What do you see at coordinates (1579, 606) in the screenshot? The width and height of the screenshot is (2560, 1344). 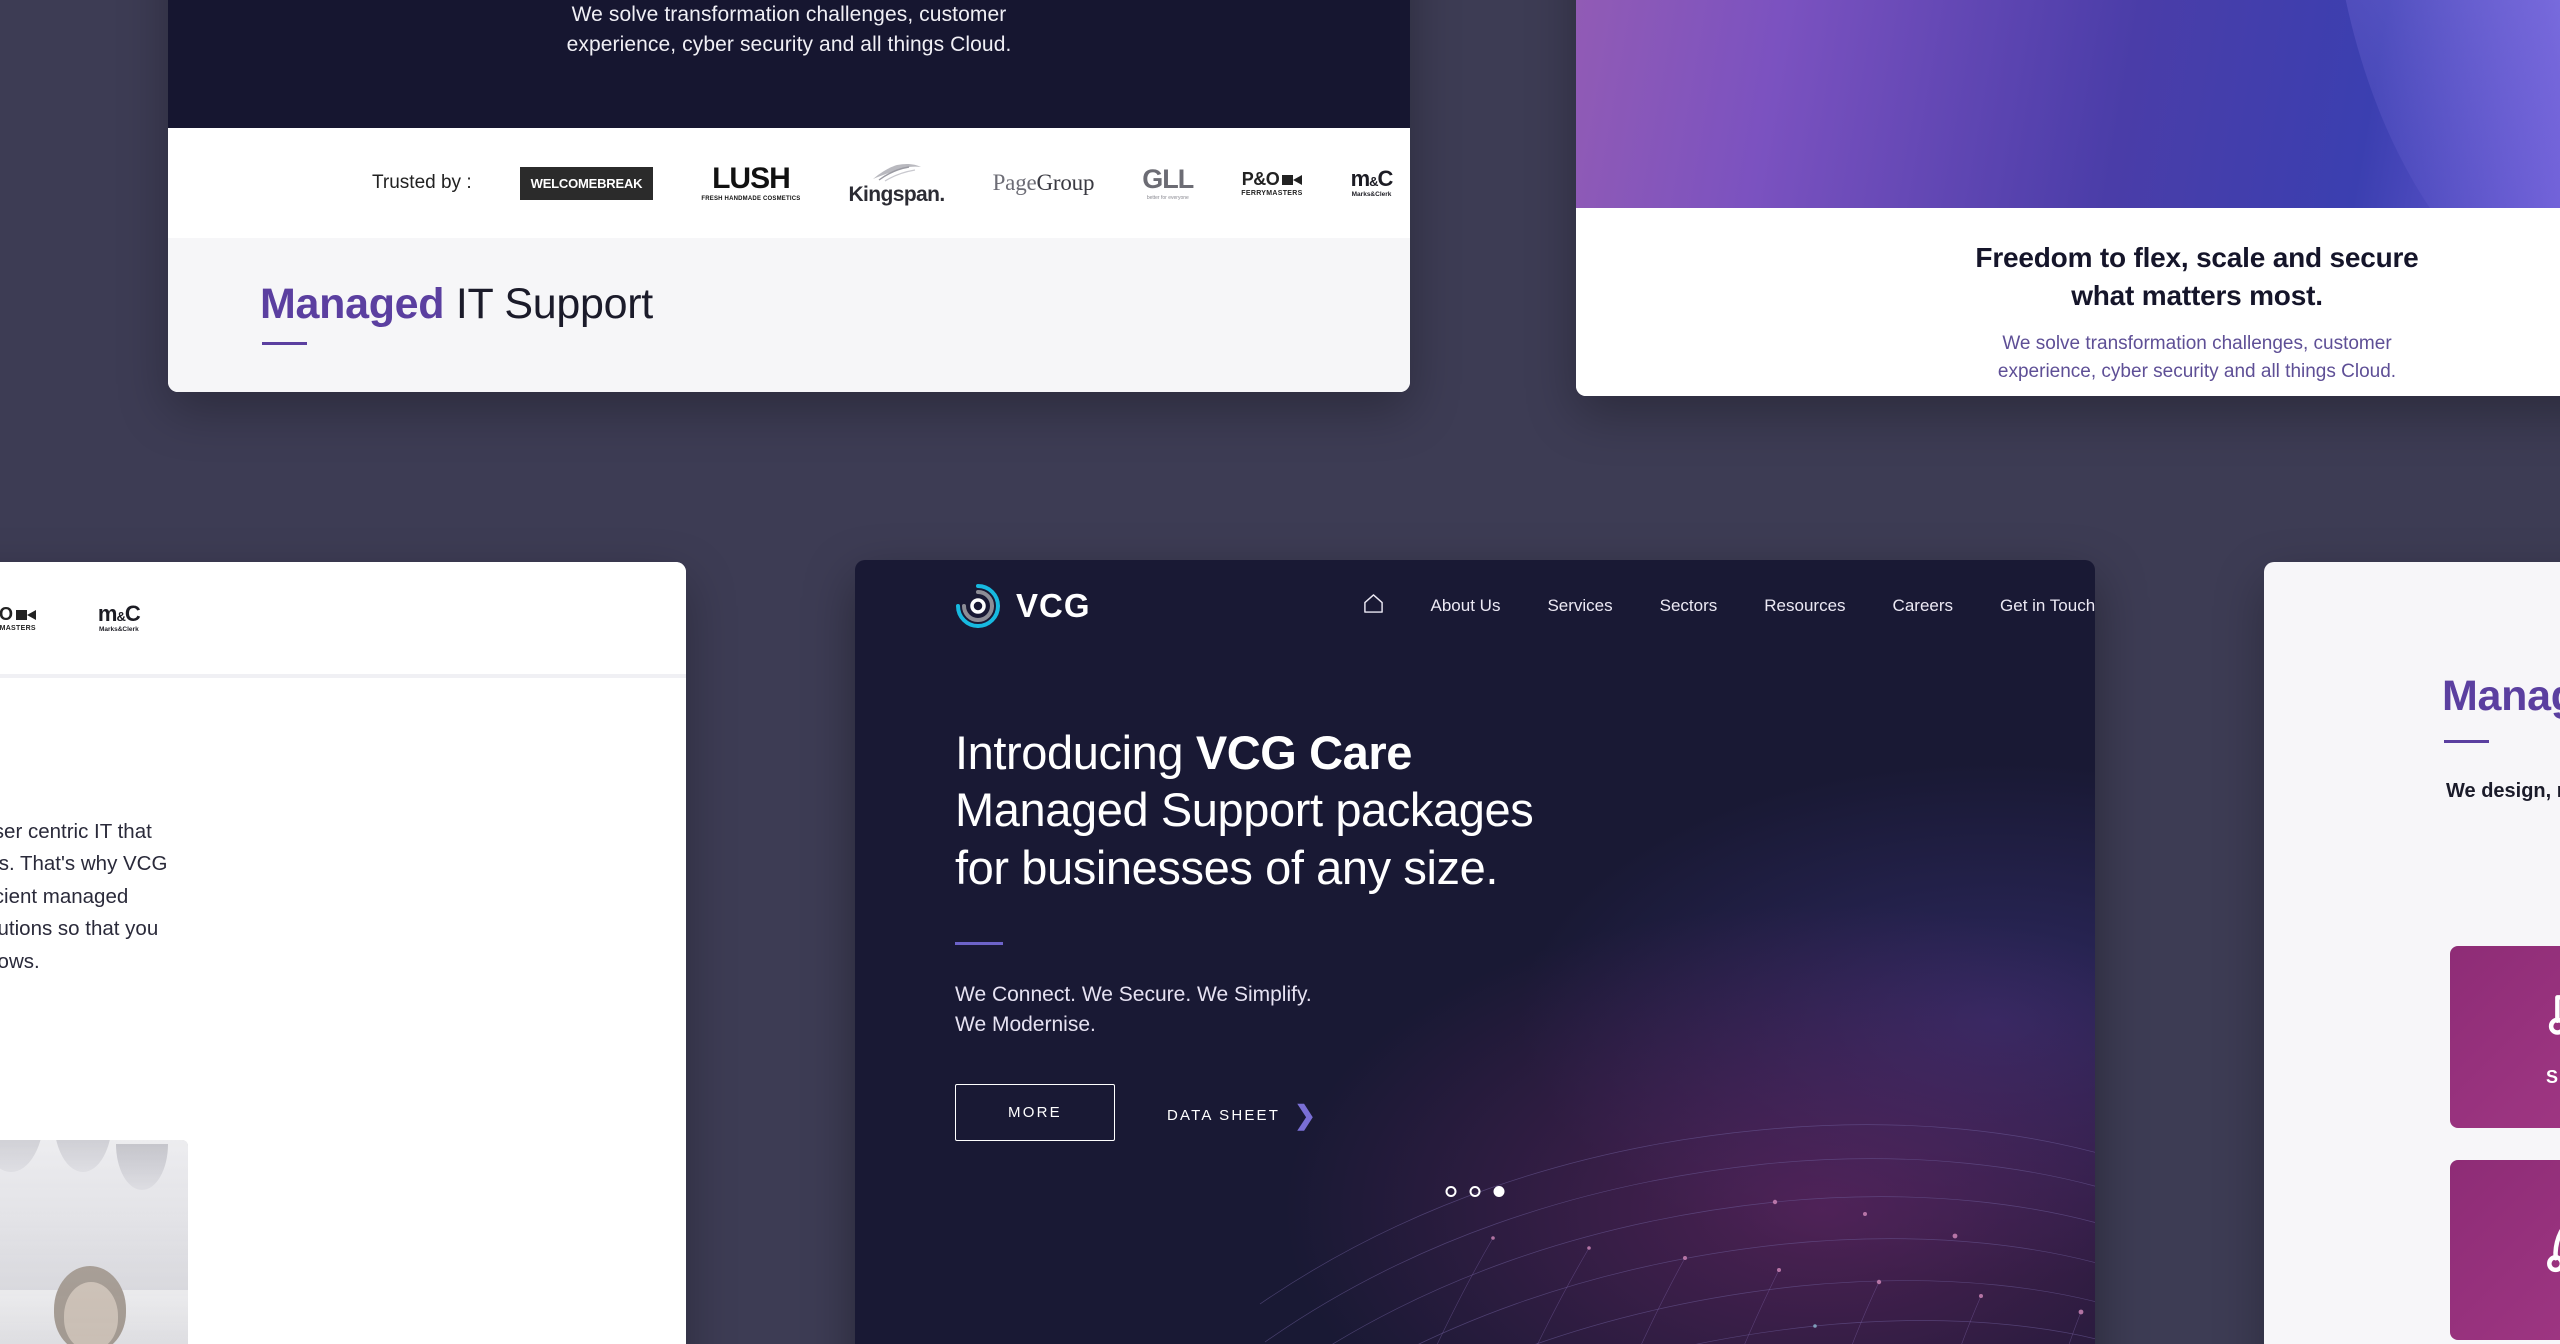 I see `nav-item-services: Services` at bounding box center [1579, 606].